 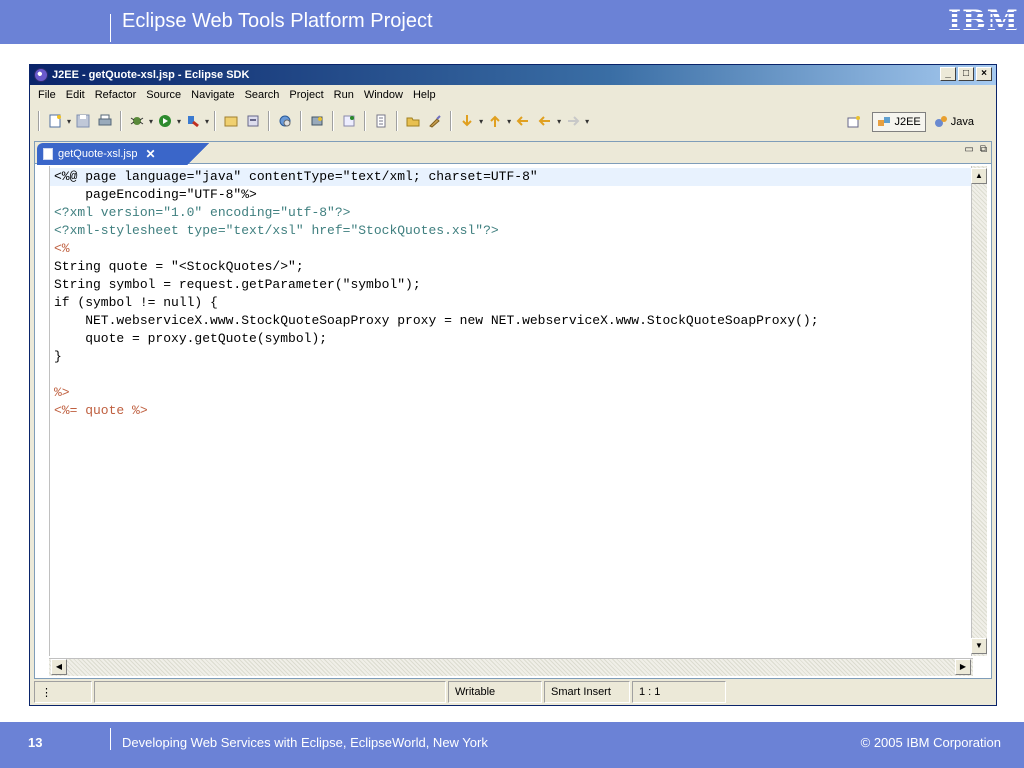 What do you see at coordinates (984, 74) in the screenshot?
I see `close-button: ×` at bounding box center [984, 74].